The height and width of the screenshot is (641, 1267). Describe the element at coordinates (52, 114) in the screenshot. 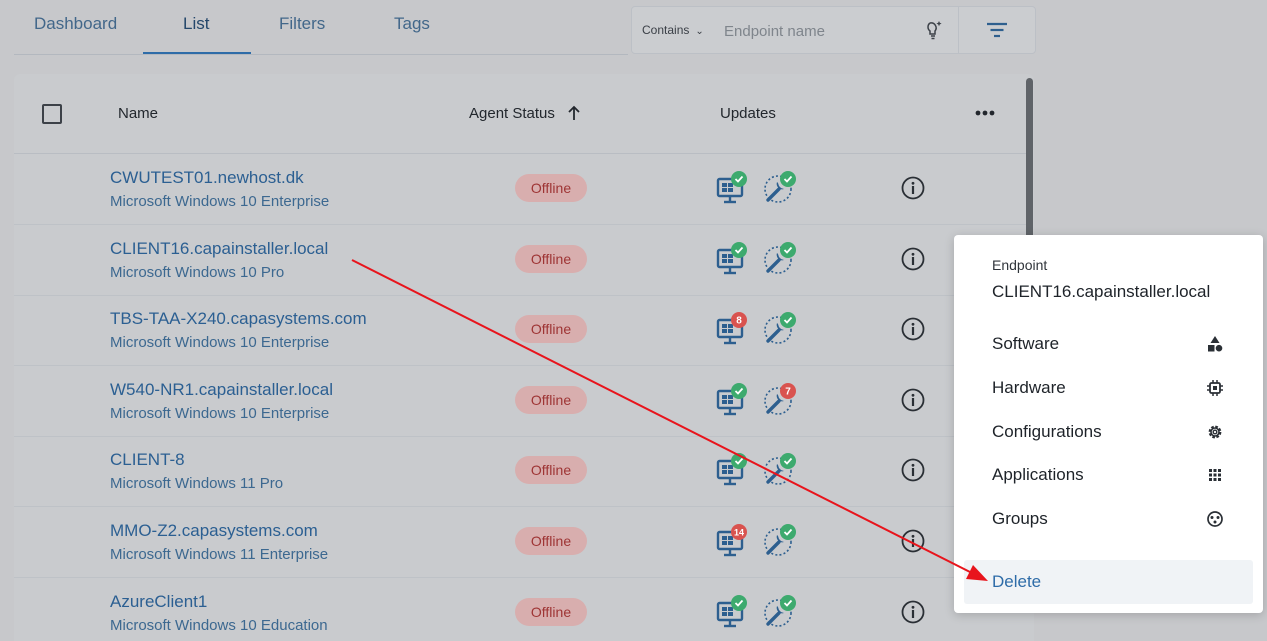

I see `select-all-checkbox` at that location.